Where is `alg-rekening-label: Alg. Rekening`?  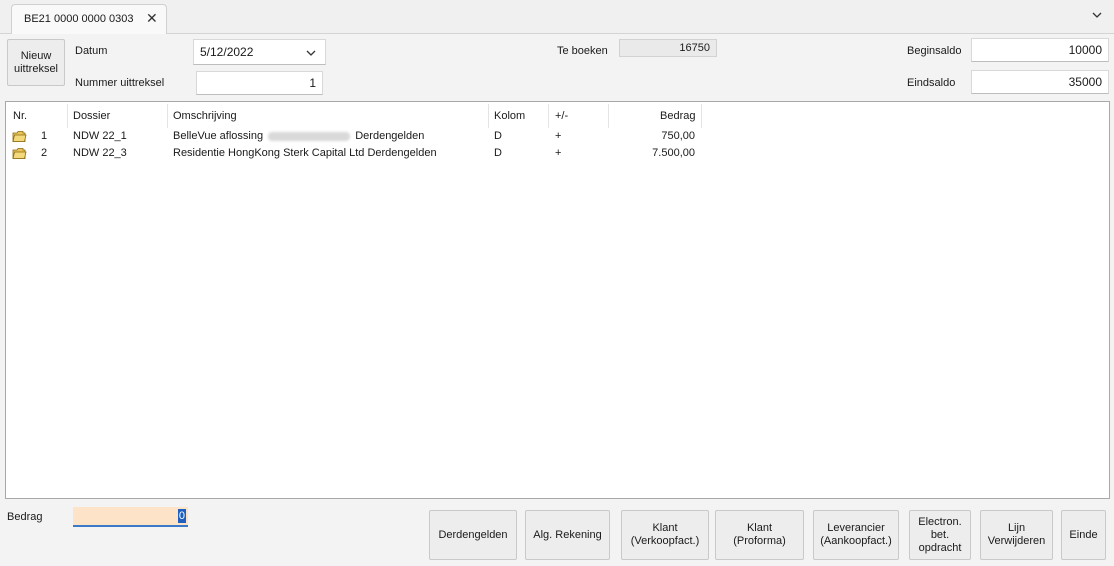
alg-rekening-label: Alg. Rekening is located at coordinates (567, 534).